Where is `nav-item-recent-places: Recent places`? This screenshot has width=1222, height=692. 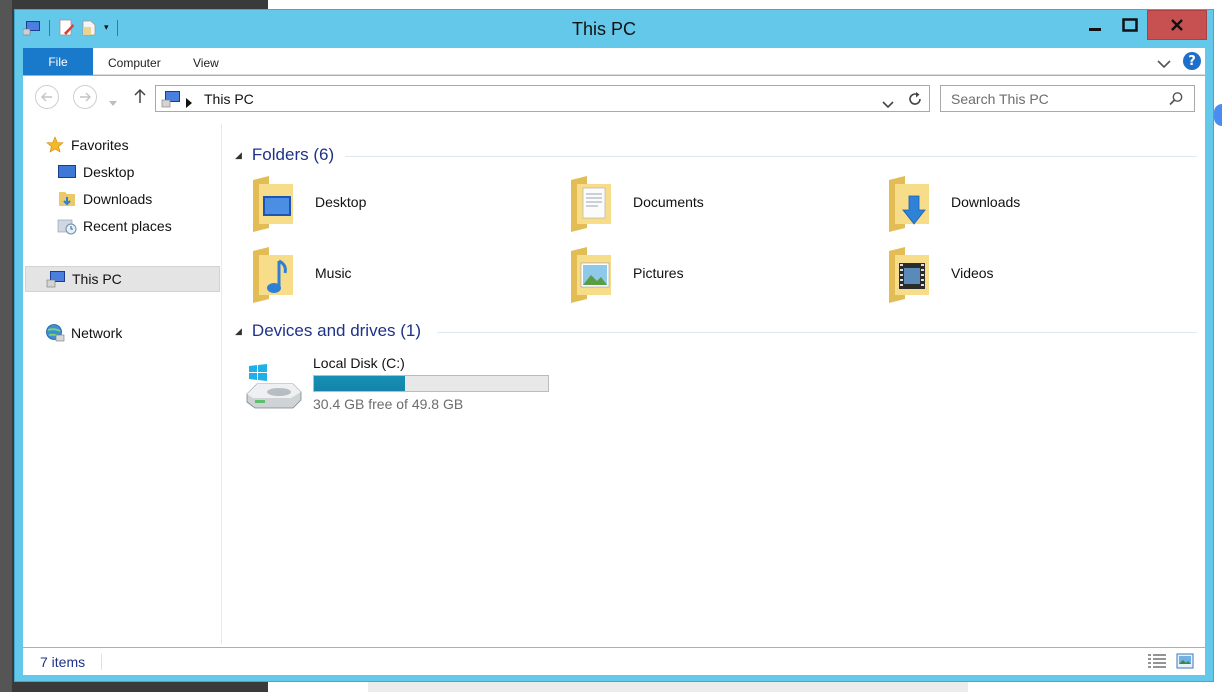
nav-item-recent-places: Recent places is located at coordinates (114, 226).